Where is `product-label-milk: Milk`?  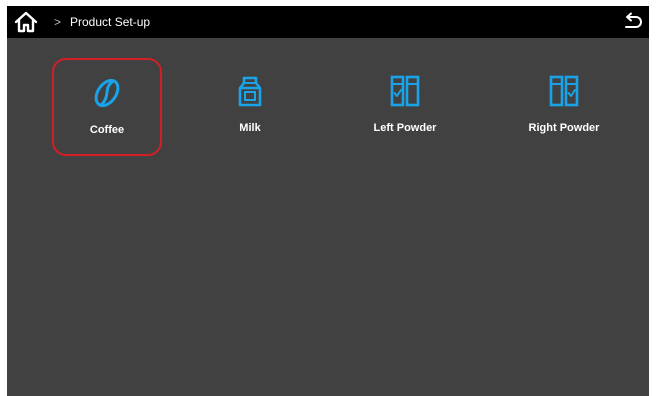 product-label-milk: Milk is located at coordinates (250, 128).